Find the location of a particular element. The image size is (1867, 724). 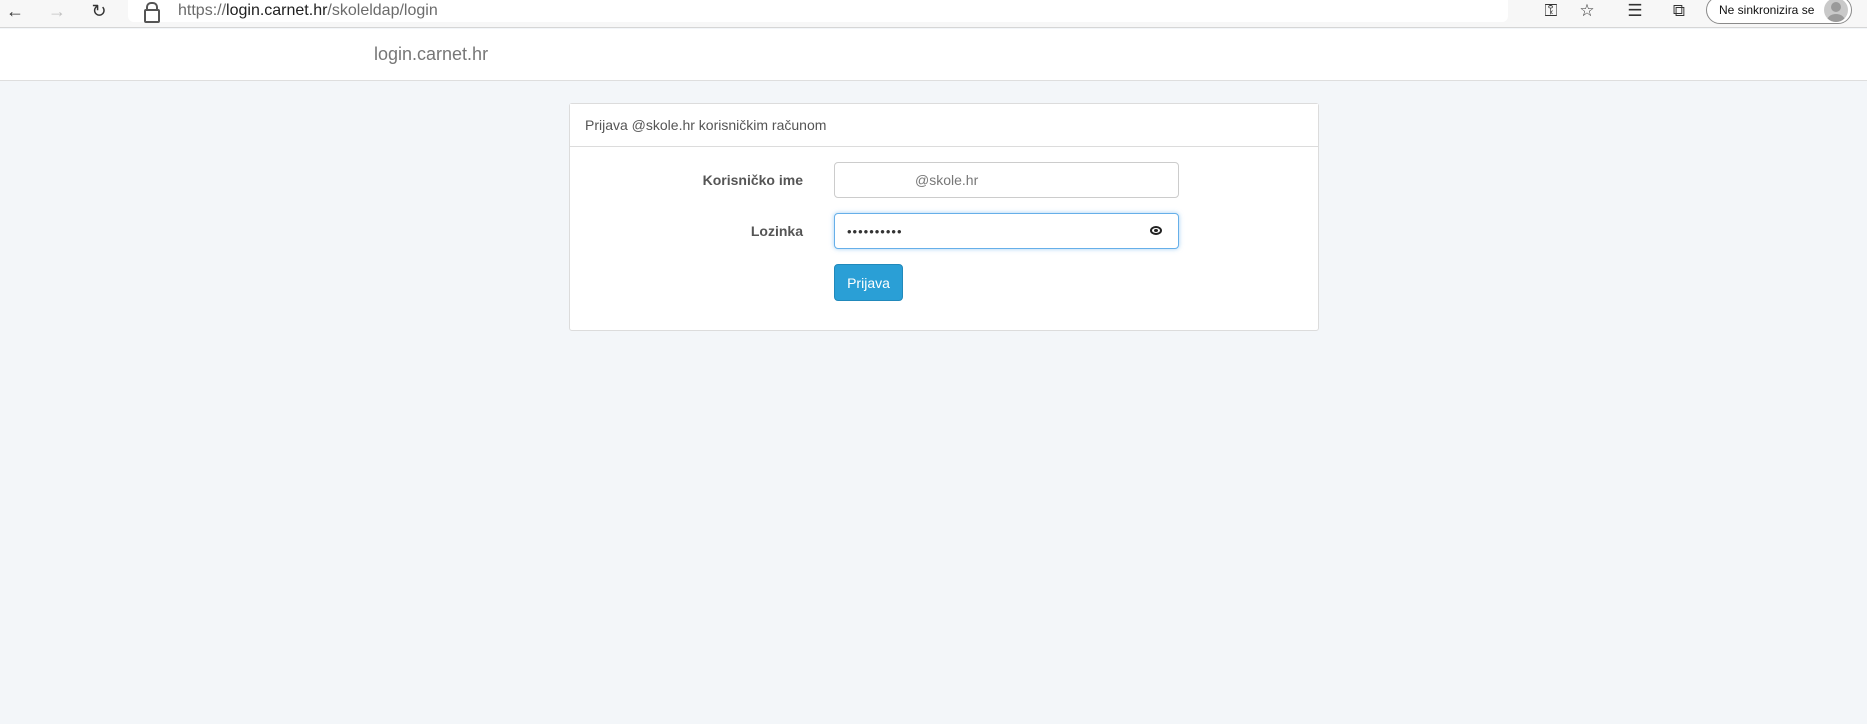

reload-icon: ↻ is located at coordinates (99, 11).